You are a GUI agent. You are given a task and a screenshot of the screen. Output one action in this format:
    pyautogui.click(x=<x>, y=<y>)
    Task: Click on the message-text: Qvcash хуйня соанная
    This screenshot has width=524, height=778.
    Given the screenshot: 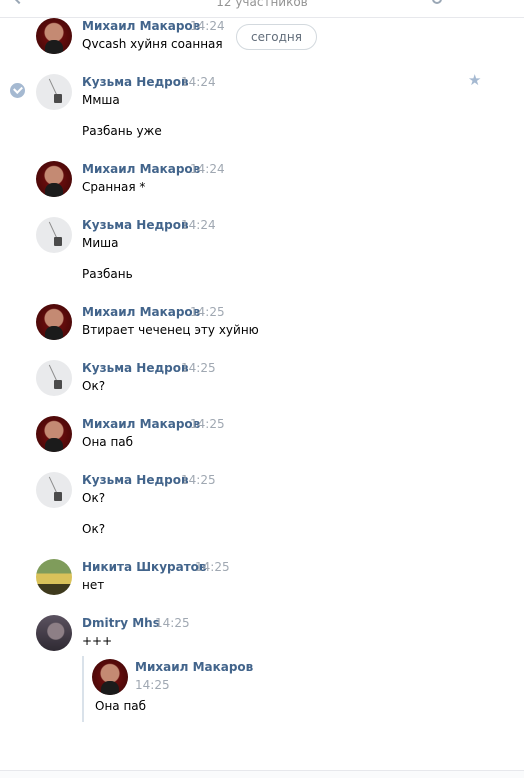 What is the action you would take?
    pyautogui.click(x=152, y=44)
    